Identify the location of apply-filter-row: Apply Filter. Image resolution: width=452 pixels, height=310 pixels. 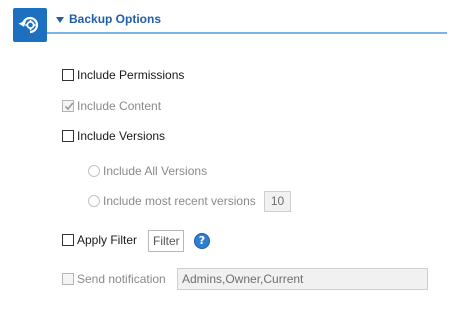
(99, 240).